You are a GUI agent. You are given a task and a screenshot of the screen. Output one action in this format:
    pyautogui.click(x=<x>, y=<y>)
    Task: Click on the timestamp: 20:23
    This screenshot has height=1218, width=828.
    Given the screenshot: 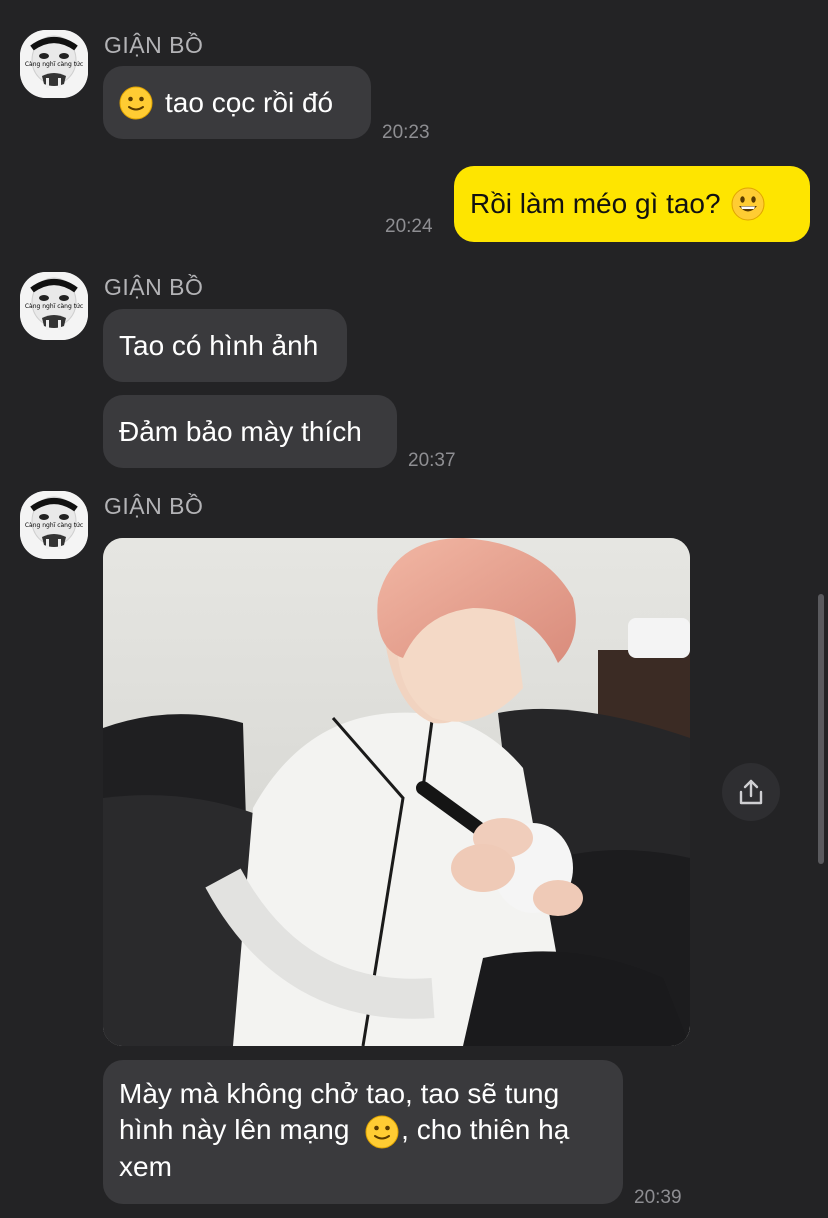 What is the action you would take?
    pyautogui.click(x=406, y=132)
    